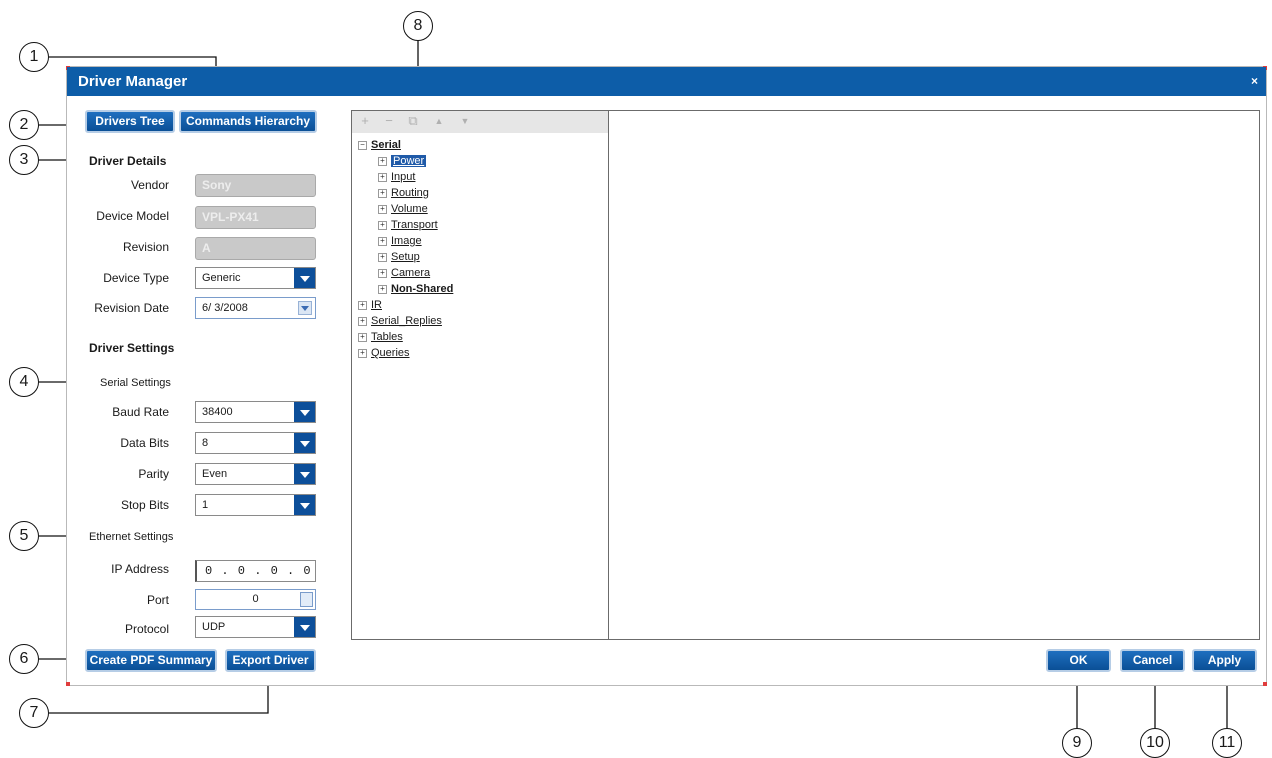 This screenshot has height=758, width=1272. What do you see at coordinates (389, 121) in the screenshot?
I see `remove-icon: −` at bounding box center [389, 121].